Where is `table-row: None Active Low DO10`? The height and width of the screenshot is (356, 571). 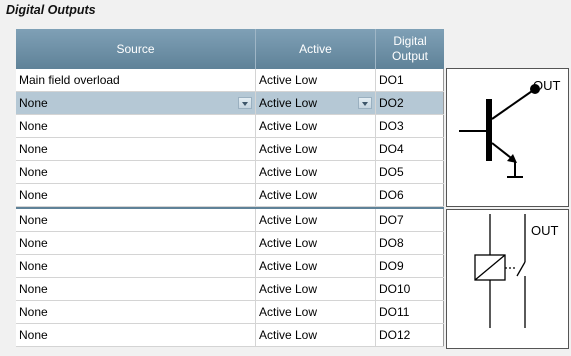 table-row: None Active Low DO10 is located at coordinates (230, 289).